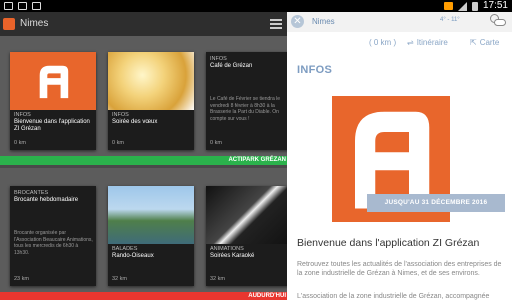 The width and height of the screenshot is (512, 300). I want to click on card-title: Brocante hebdomadaire, so click(46, 200).